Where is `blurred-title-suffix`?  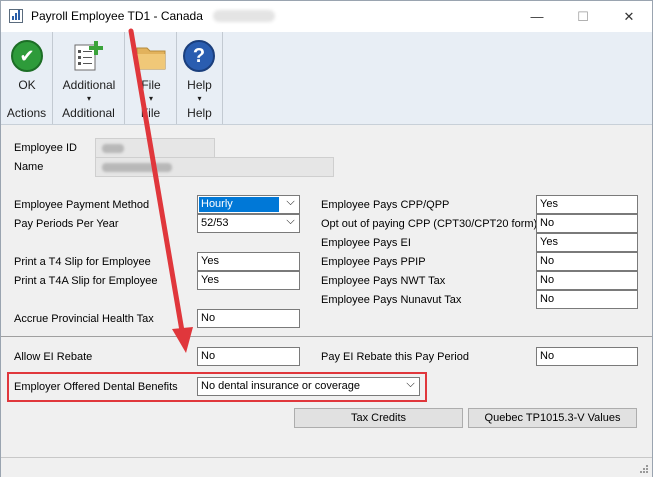 blurred-title-suffix is located at coordinates (244, 16).